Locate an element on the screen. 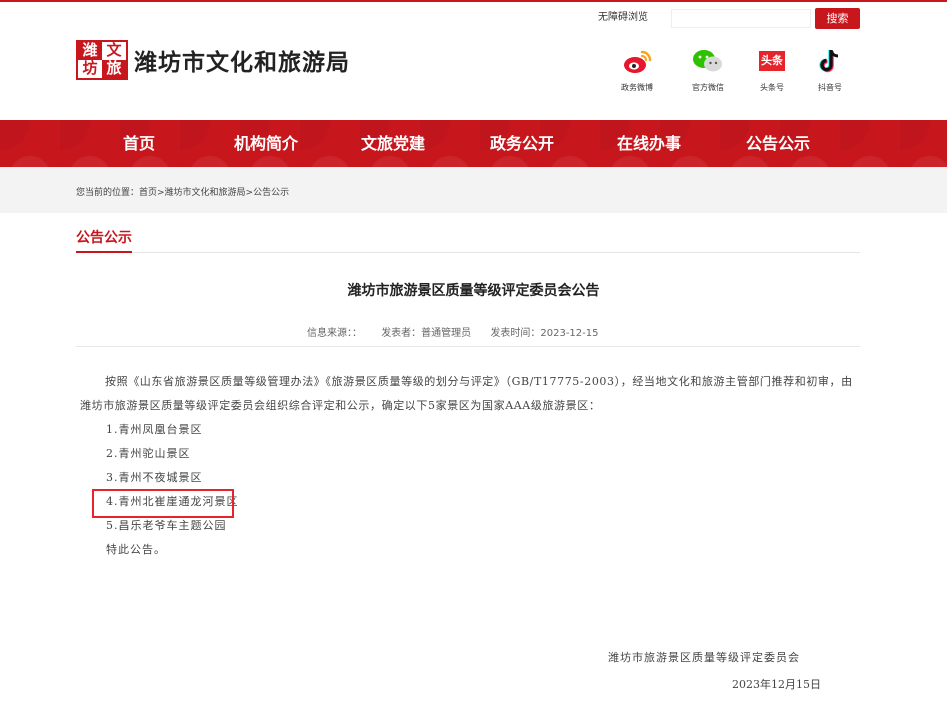 Image resolution: width=947 pixels, height=703 pixels. breadcrumb-bar: 您当前的位置：首页>潍坊市文化和旅游局>公告公示 is located at coordinates (473, 190).